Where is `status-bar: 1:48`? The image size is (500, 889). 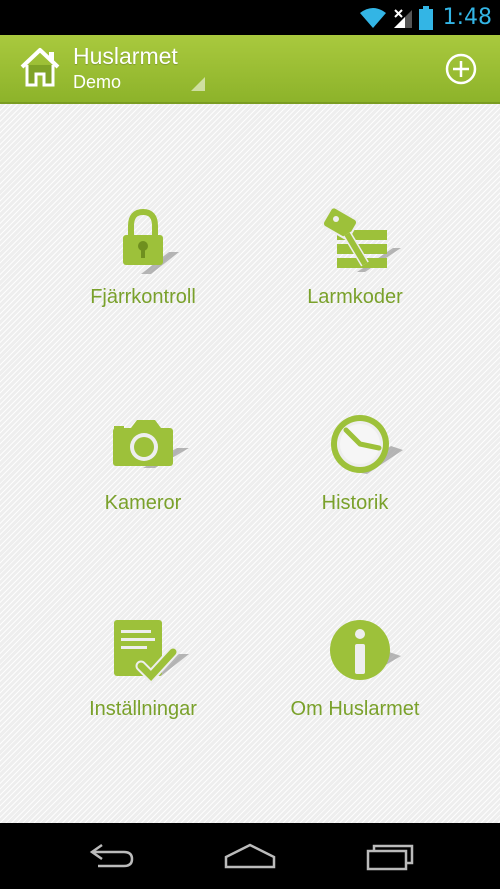
status-bar: 1:48 is located at coordinates (250, 17).